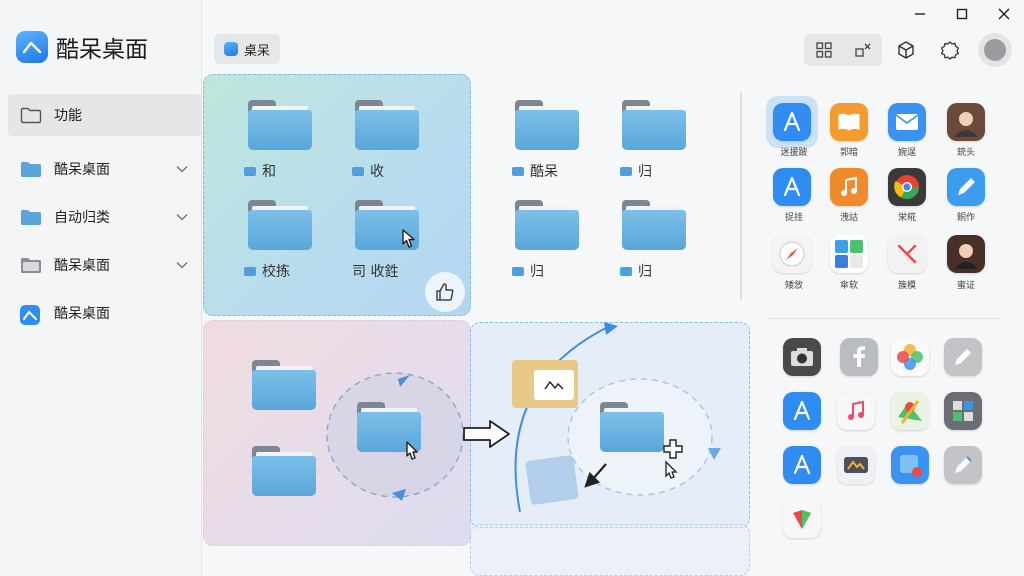 Image resolution: width=1024 pixels, height=576 pixels. What do you see at coordinates (105, 217) in the screenshot?
I see `sidebar-item-auto-sort: 自动归类` at bounding box center [105, 217].